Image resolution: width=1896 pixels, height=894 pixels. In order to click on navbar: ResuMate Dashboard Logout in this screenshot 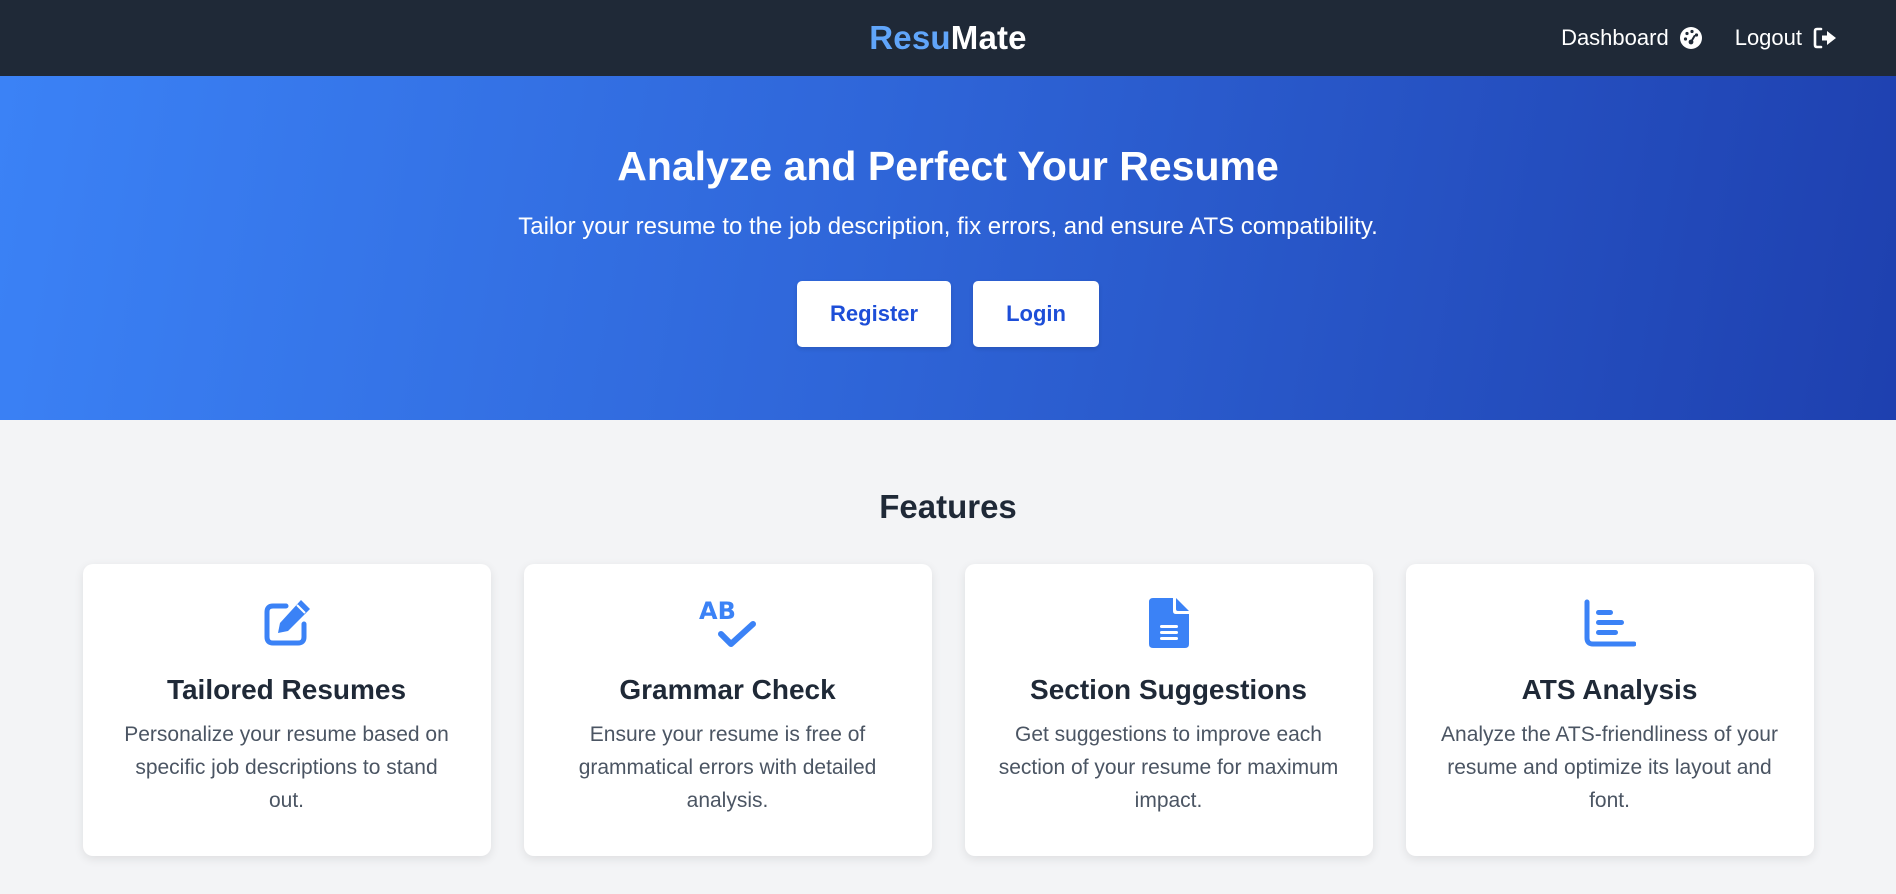, I will do `click(948, 38)`.